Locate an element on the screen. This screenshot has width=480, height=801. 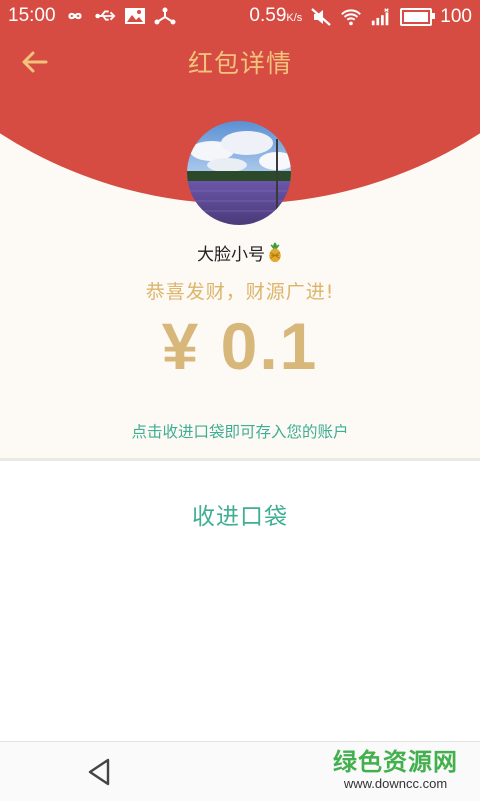
battery-level is located at coordinates (416, 17).